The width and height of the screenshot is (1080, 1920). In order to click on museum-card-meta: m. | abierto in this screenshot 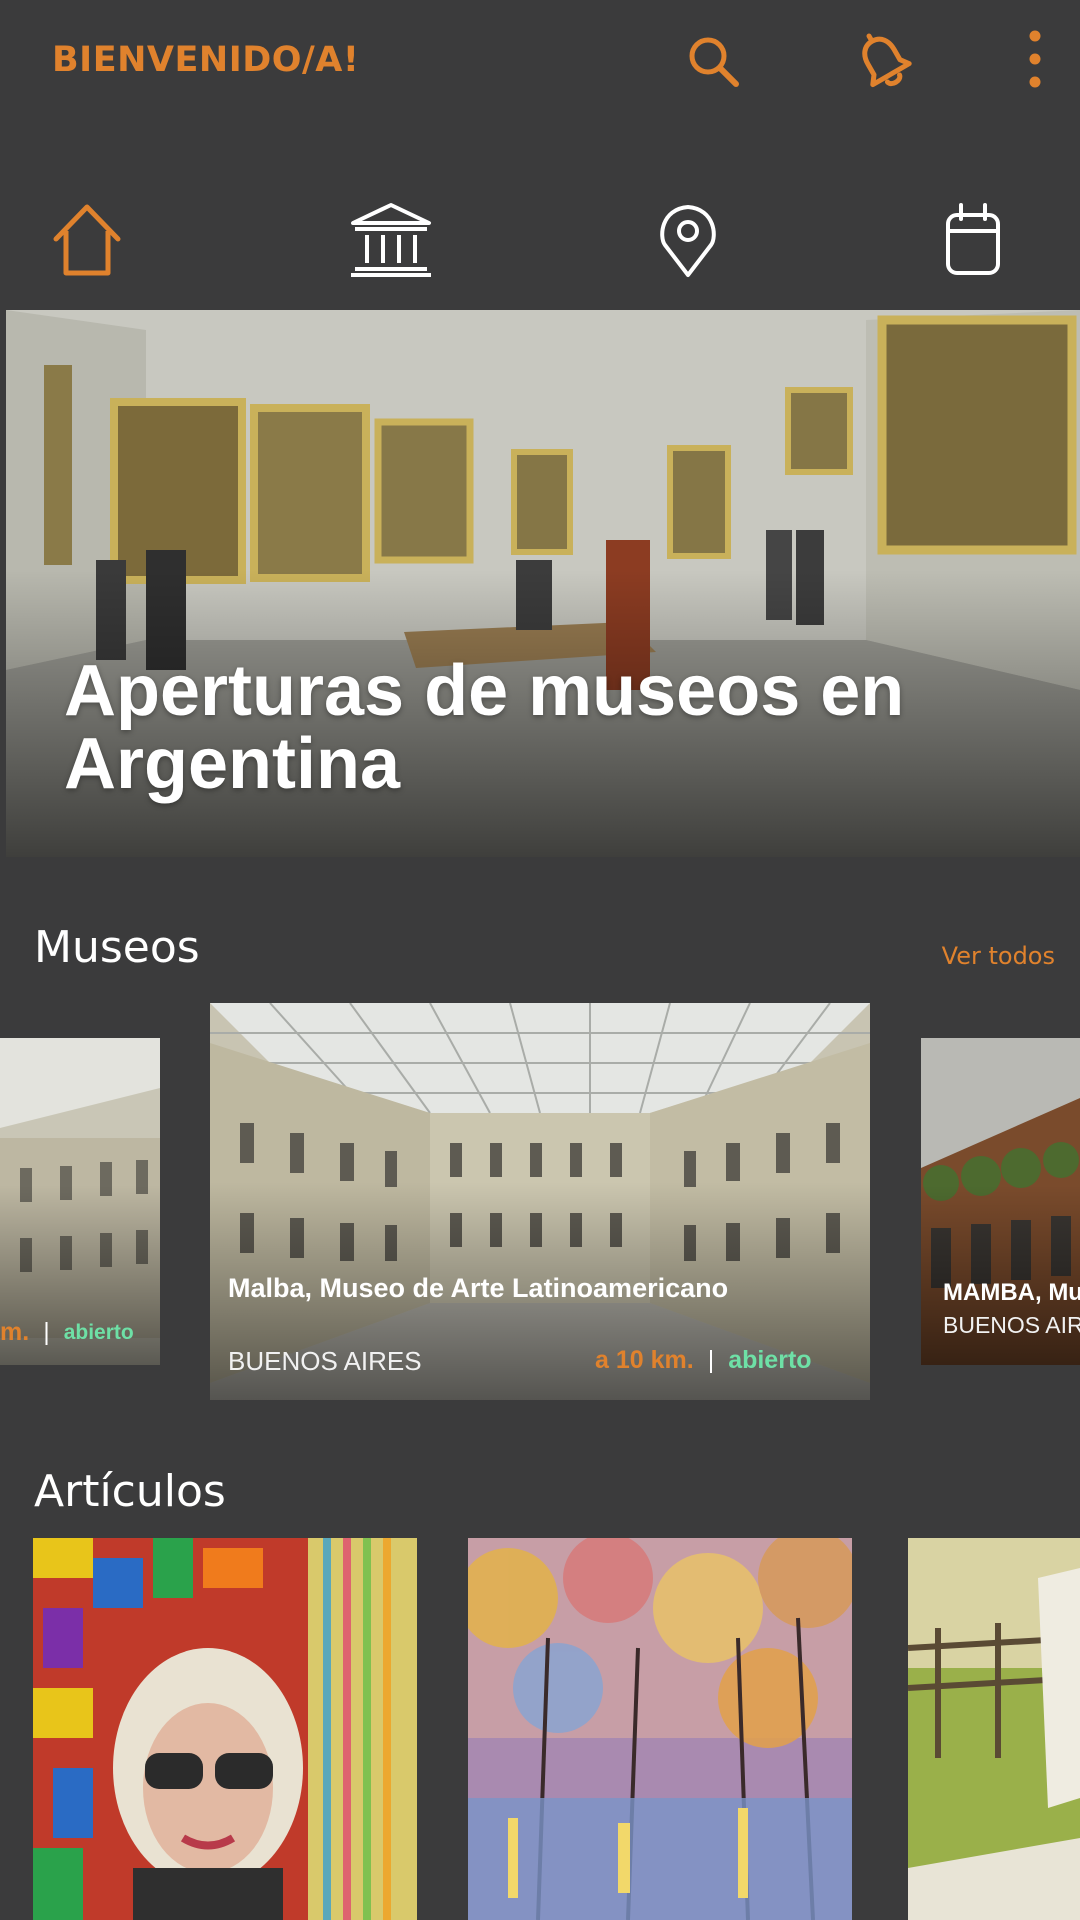, I will do `click(67, 1332)`.